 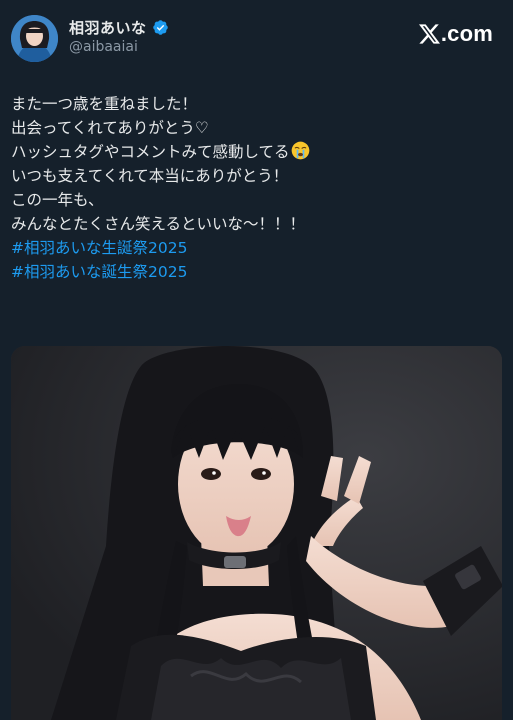 What do you see at coordinates (300, 150) in the screenshot?
I see `crying-face-emoji-icon` at bounding box center [300, 150].